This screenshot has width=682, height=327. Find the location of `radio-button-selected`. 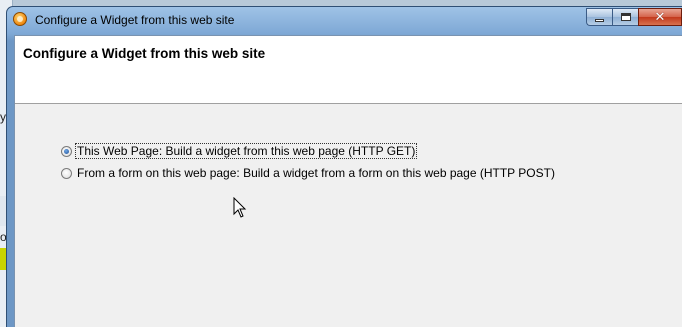

radio-button-selected is located at coordinates (66, 151).